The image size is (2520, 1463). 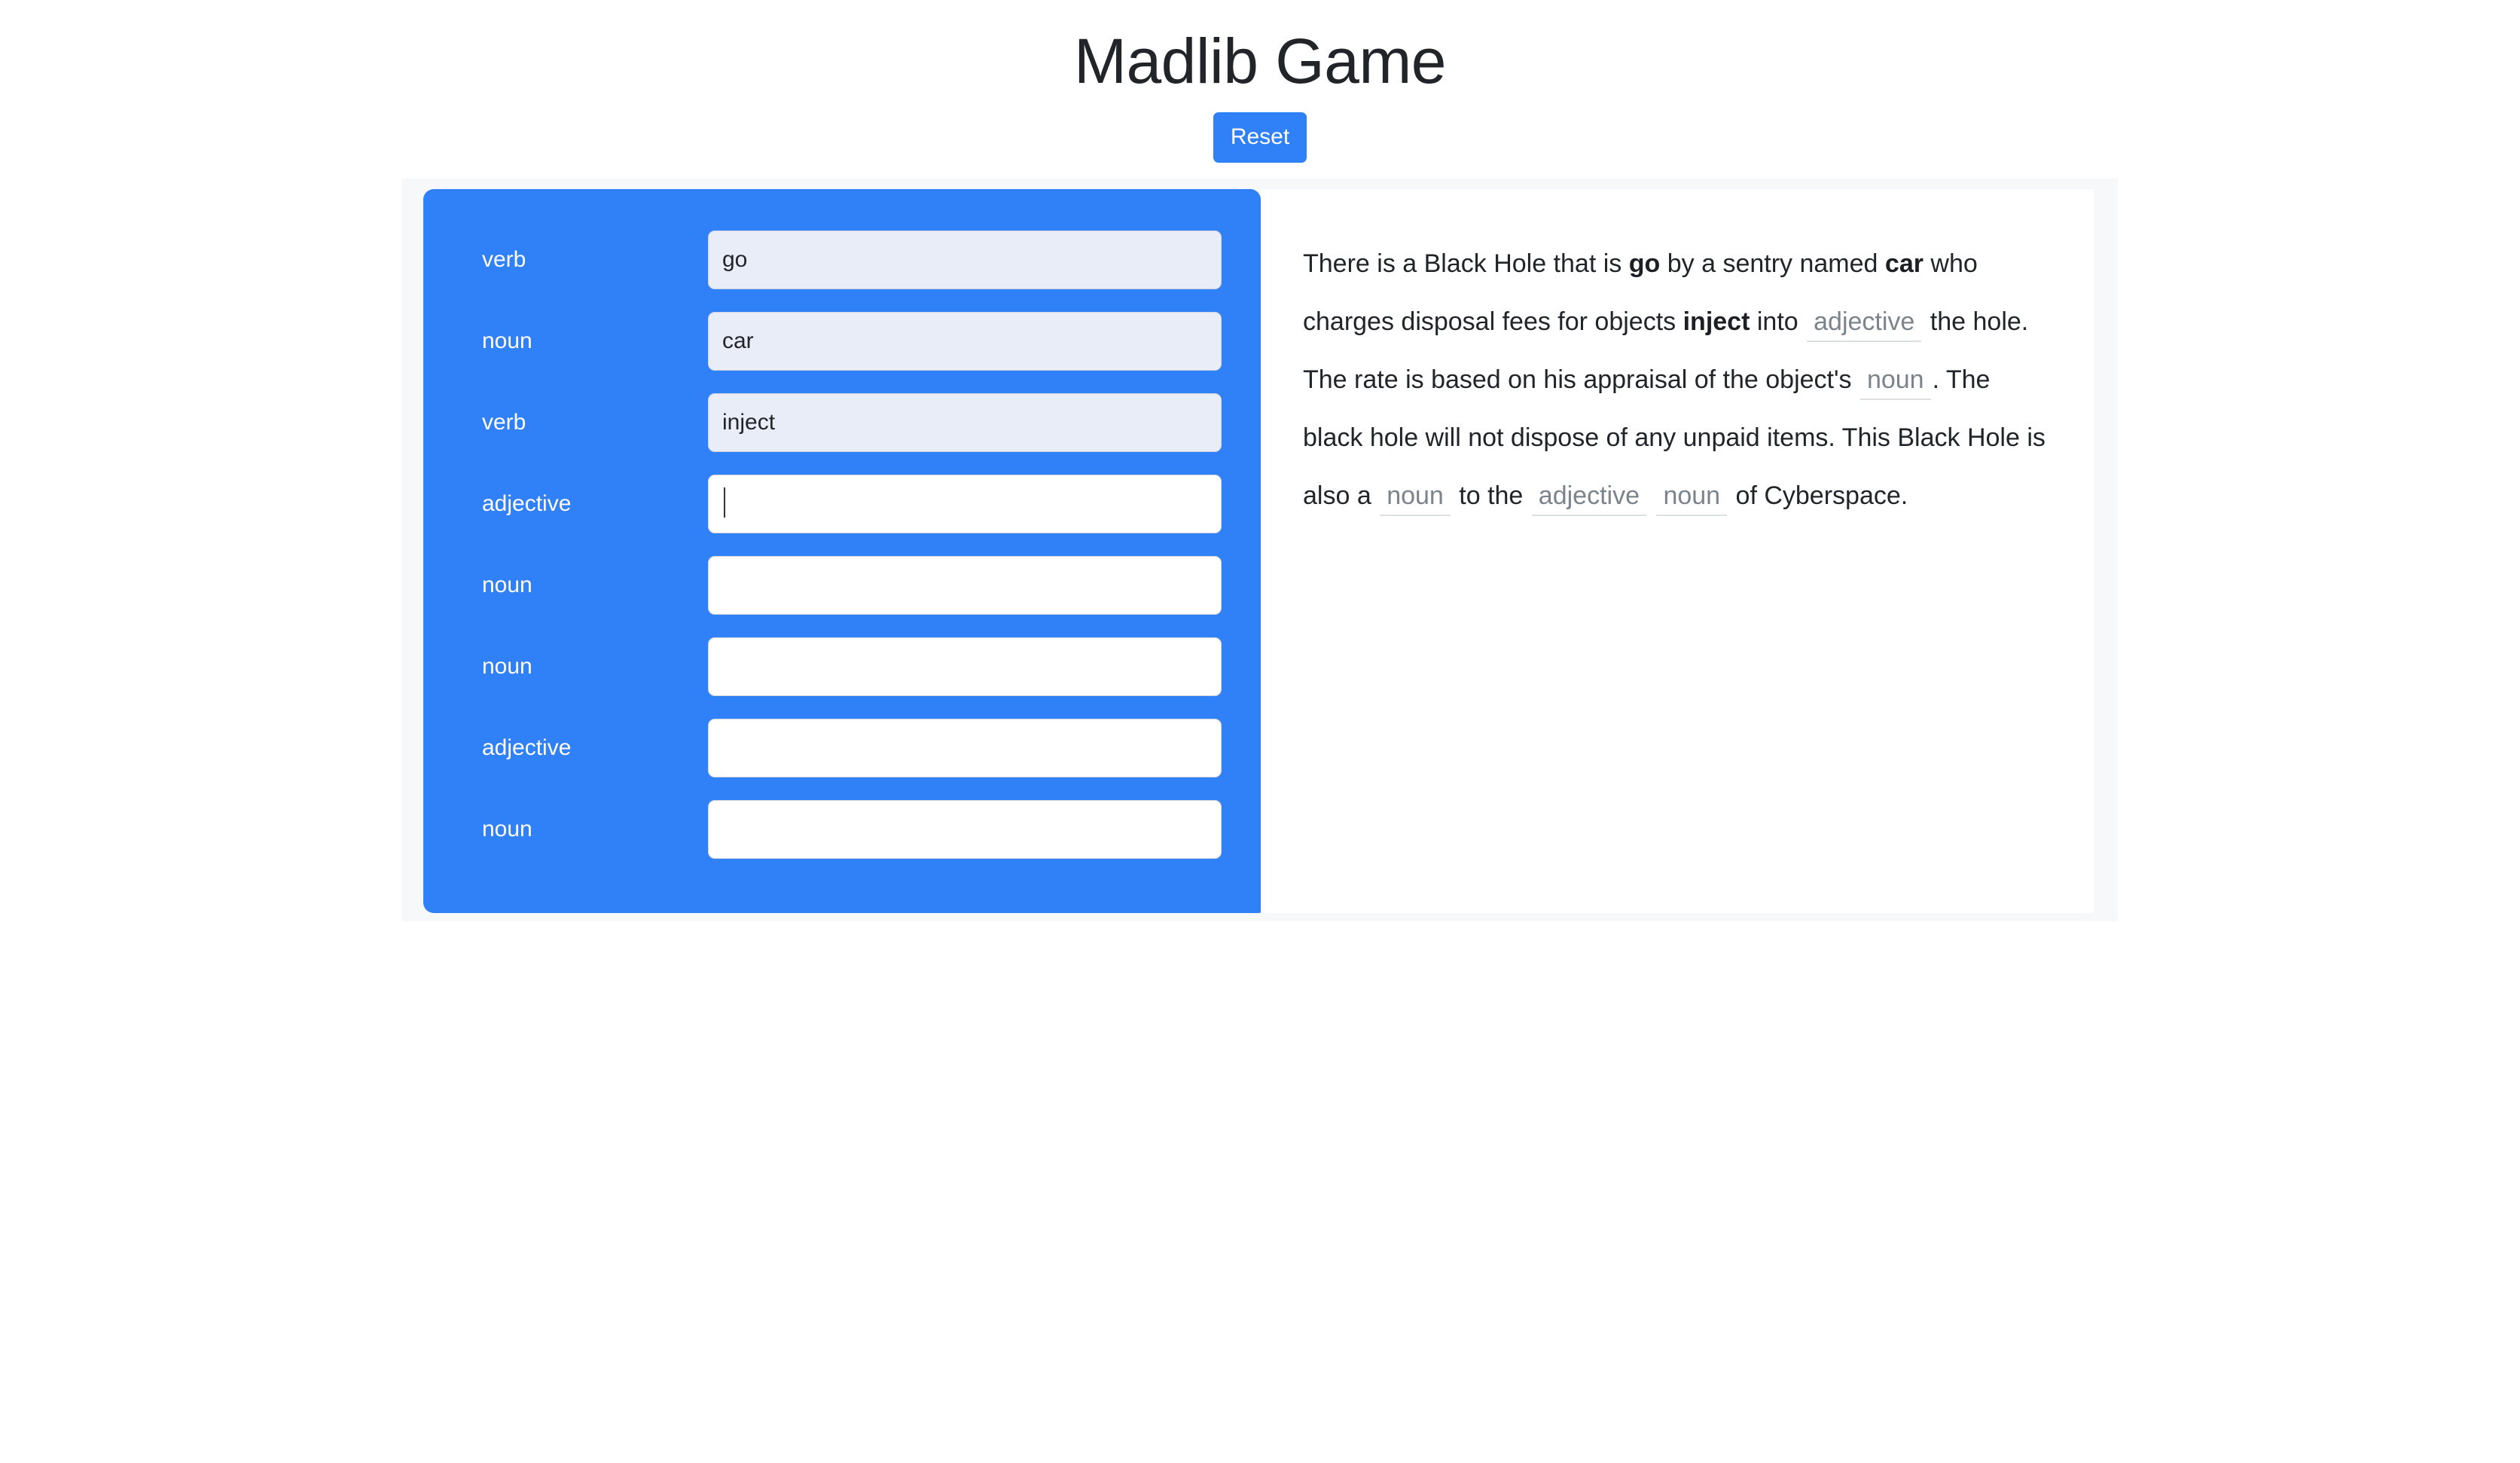 What do you see at coordinates (507, 666) in the screenshot?
I see `field-label-noun-5: noun` at bounding box center [507, 666].